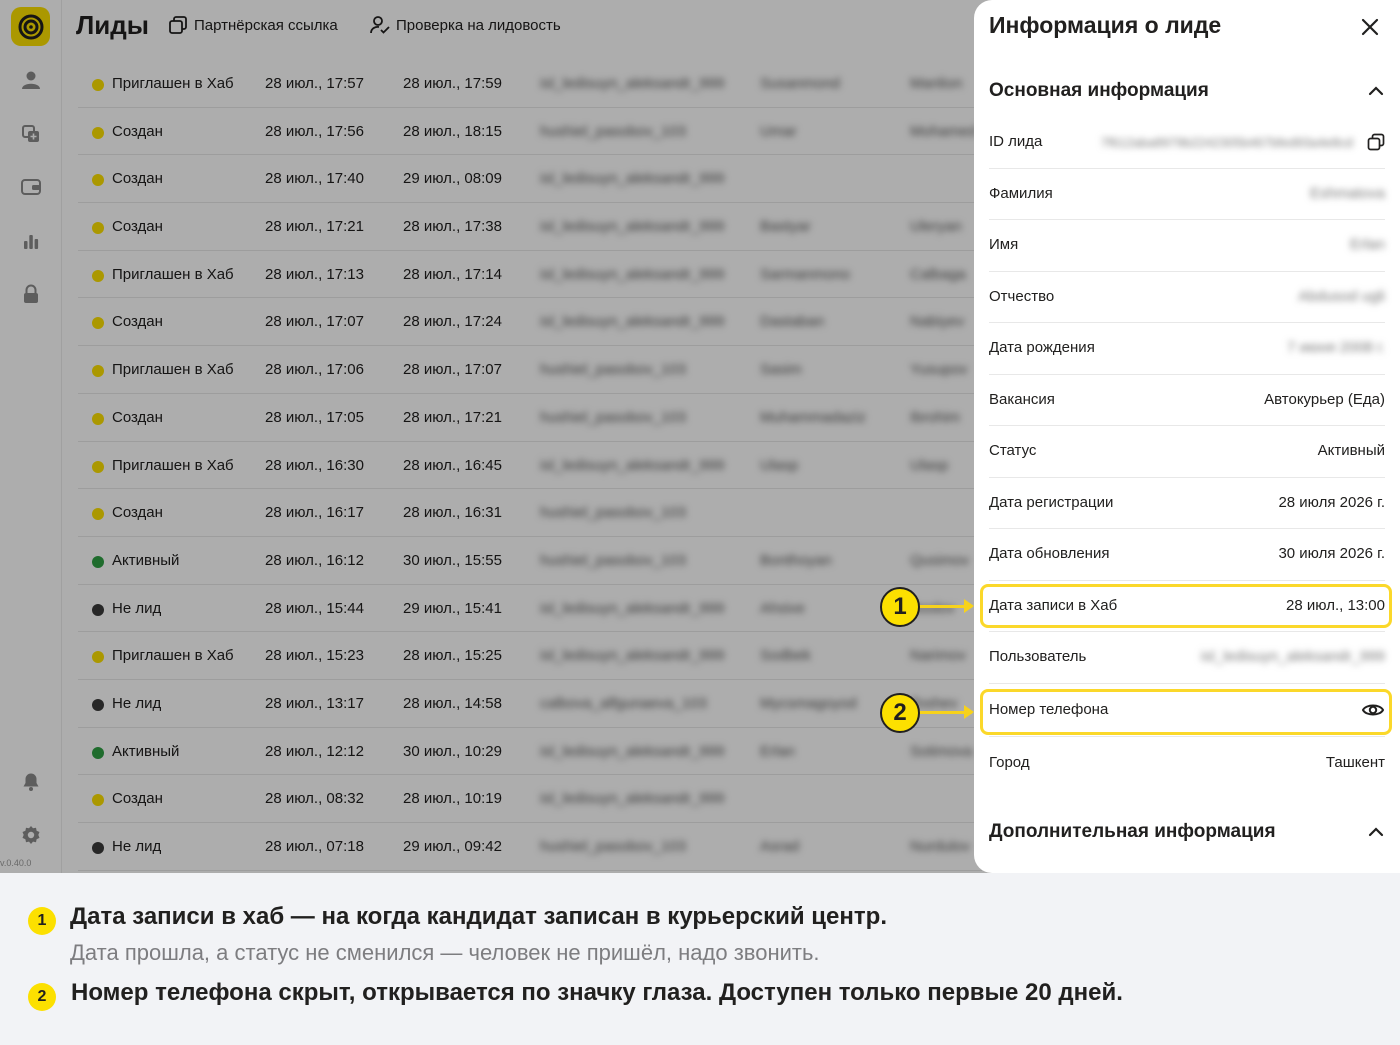 Image resolution: width=1400 pixels, height=1045 pixels. I want to click on extra-info-section-title: Дополнительная информация, so click(1132, 832).